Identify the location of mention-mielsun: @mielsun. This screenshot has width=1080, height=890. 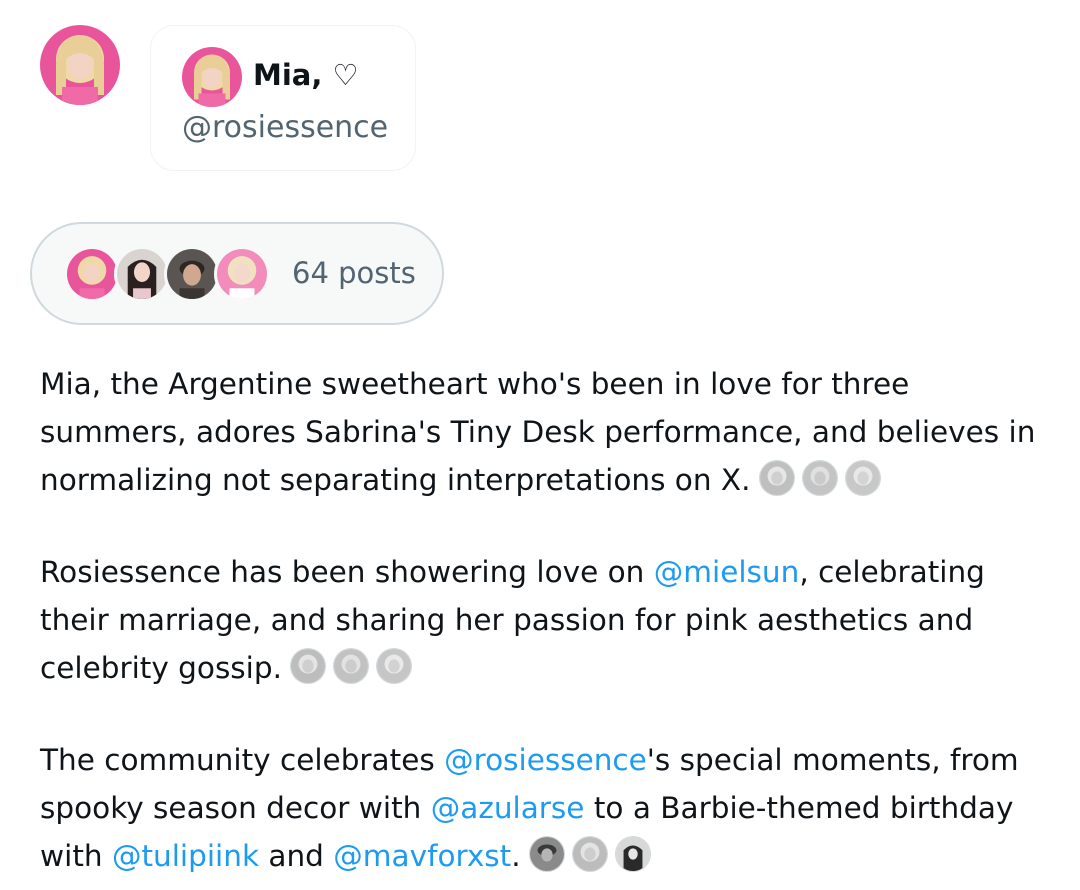
(727, 572).